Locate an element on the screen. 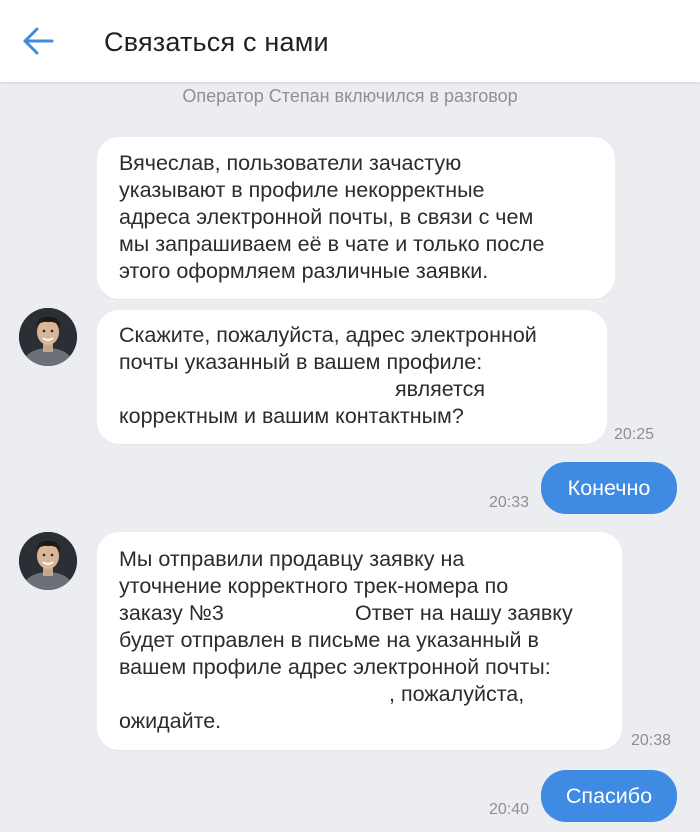  message-text-line: корректным и вашим контактным? is located at coordinates (291, 416).